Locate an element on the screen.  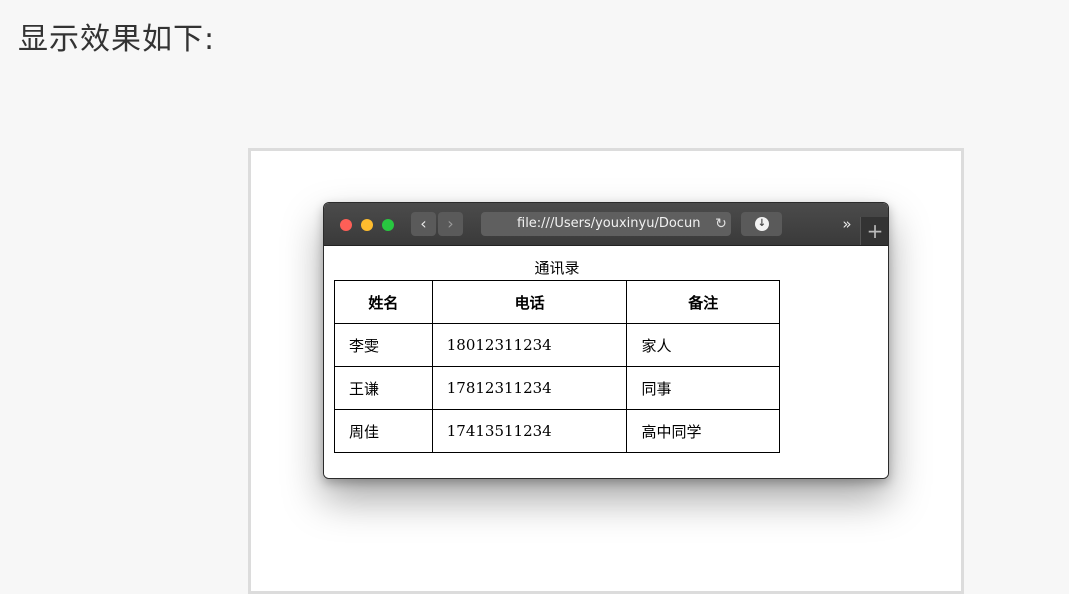
back-button: ‹ is located at coordinates (423, 224).